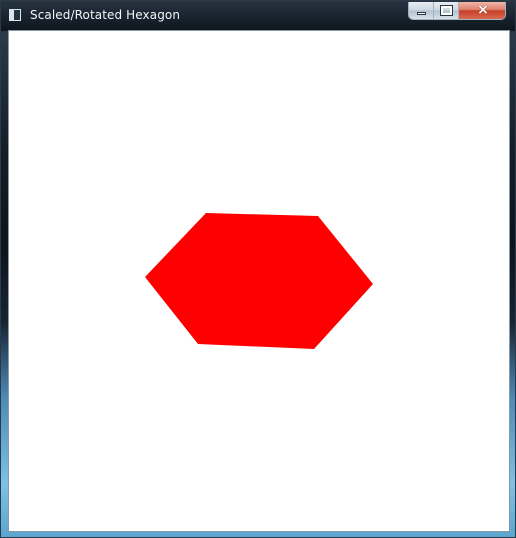  I want to click on close-icon: ×, so click(483, 10).